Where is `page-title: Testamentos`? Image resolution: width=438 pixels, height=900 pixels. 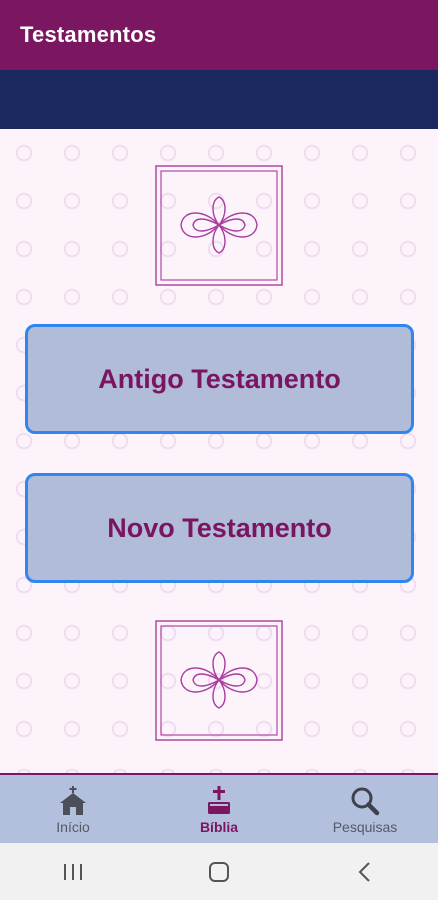
page-title: Testamentos is located at coordinates (88, 34).